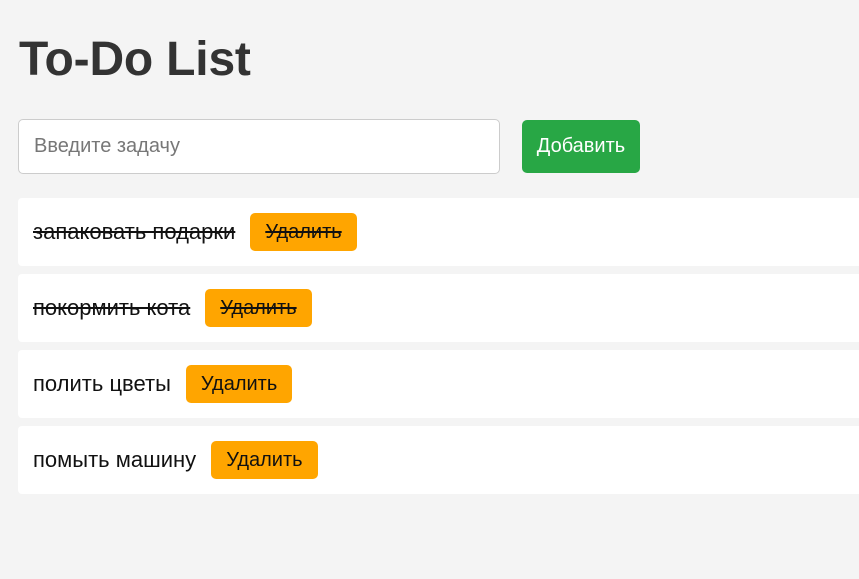 The image size is (859, 579). What do you see at coordinates (438, 232) in the screenshot?
I see `task-item: запаковать подарки Удалить` at bounding box center [438, 232].